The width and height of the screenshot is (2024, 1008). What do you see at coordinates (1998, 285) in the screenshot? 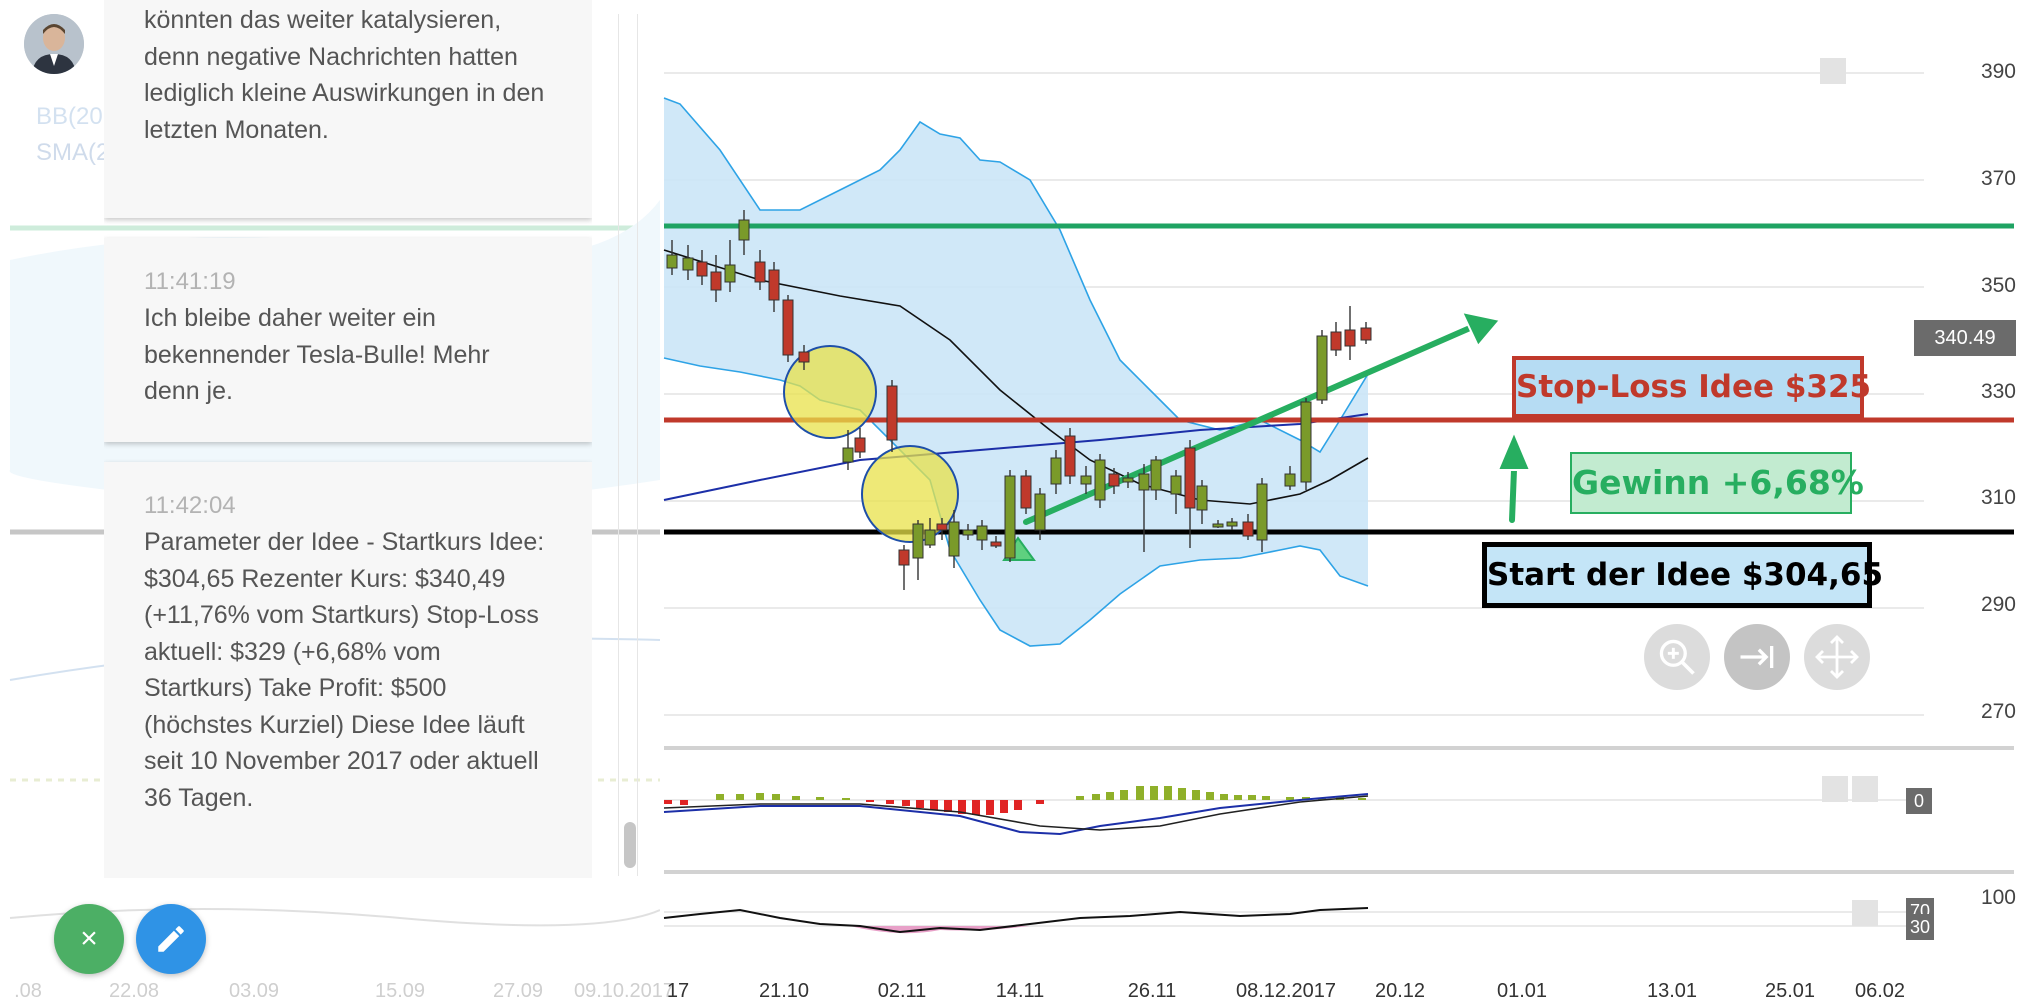
I see `y-tick: 350` at bounding box center [1998, 285].